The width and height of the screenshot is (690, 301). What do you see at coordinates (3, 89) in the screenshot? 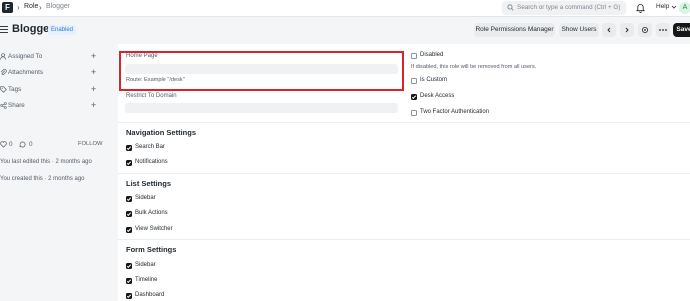
I see `tag-icon` at bounding box center [3, 89].